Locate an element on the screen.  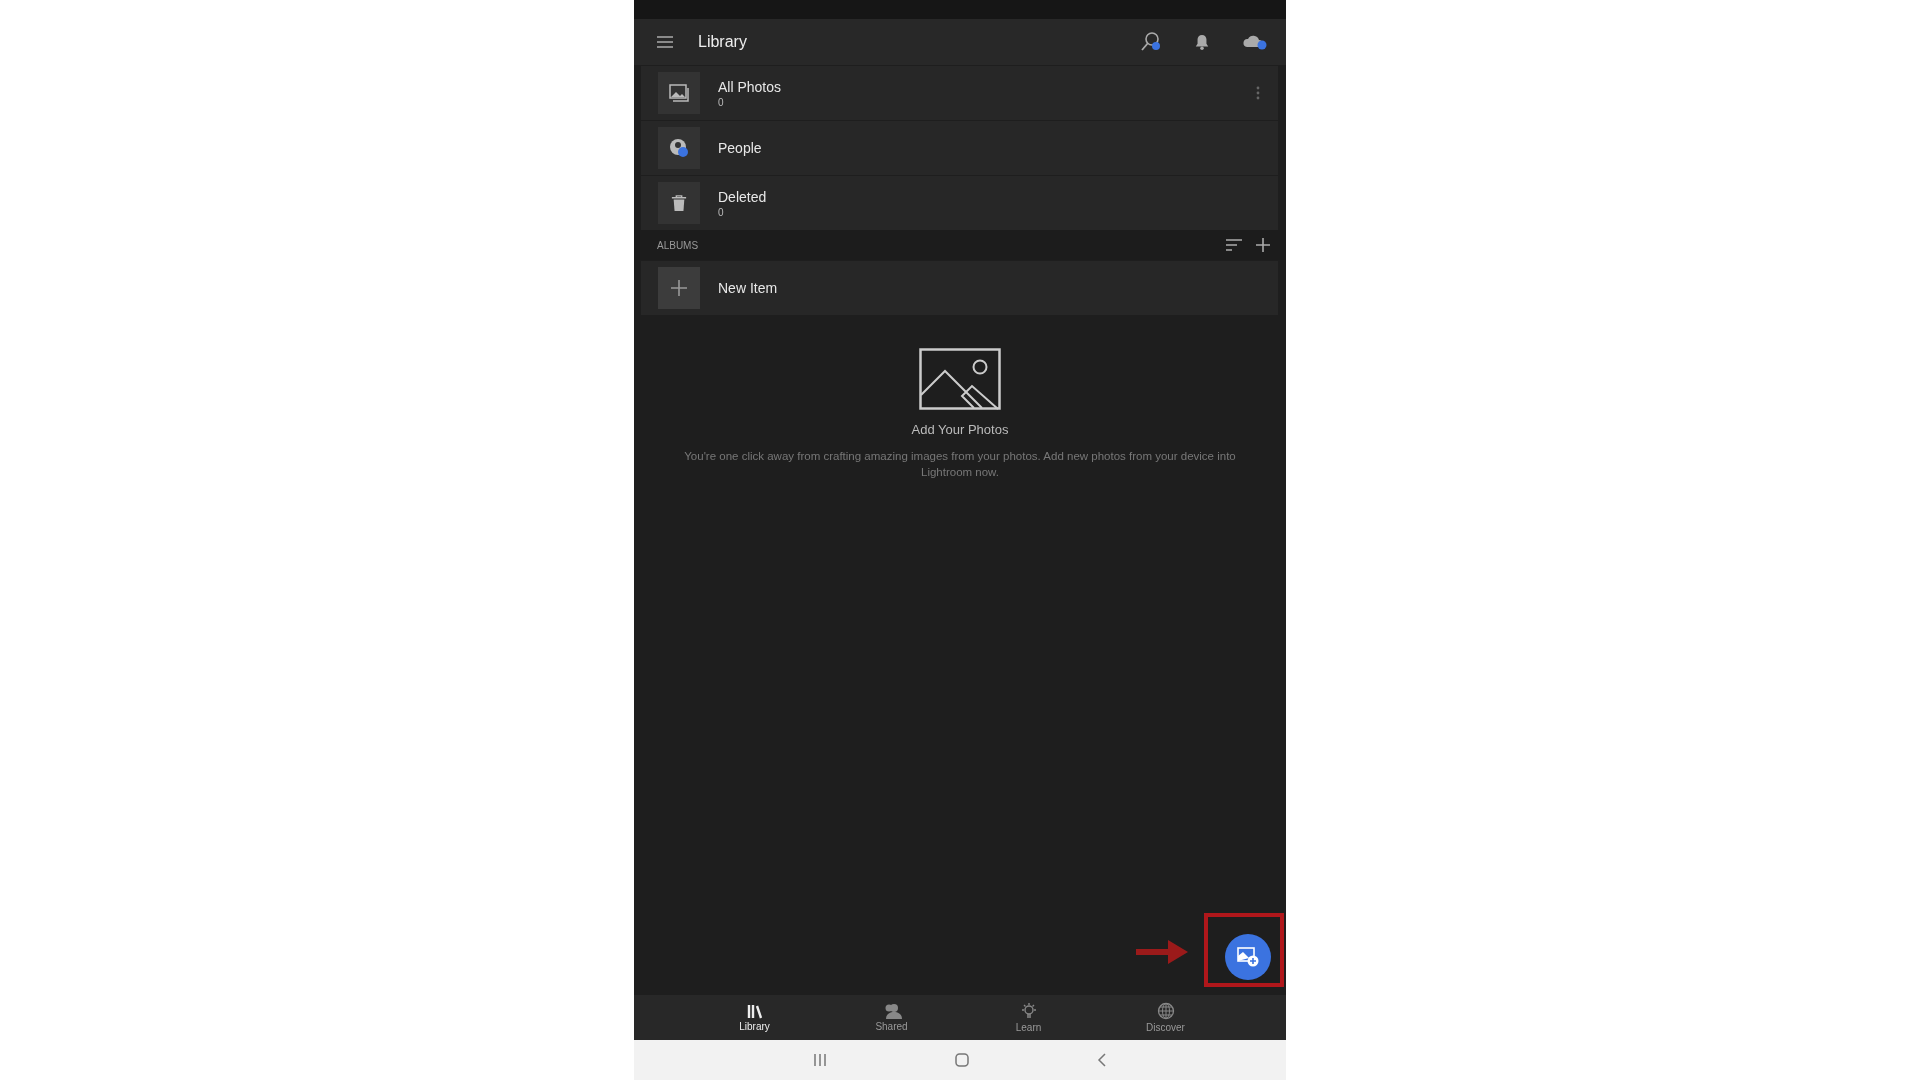
item-label: People is located at coordinates (740, 148).